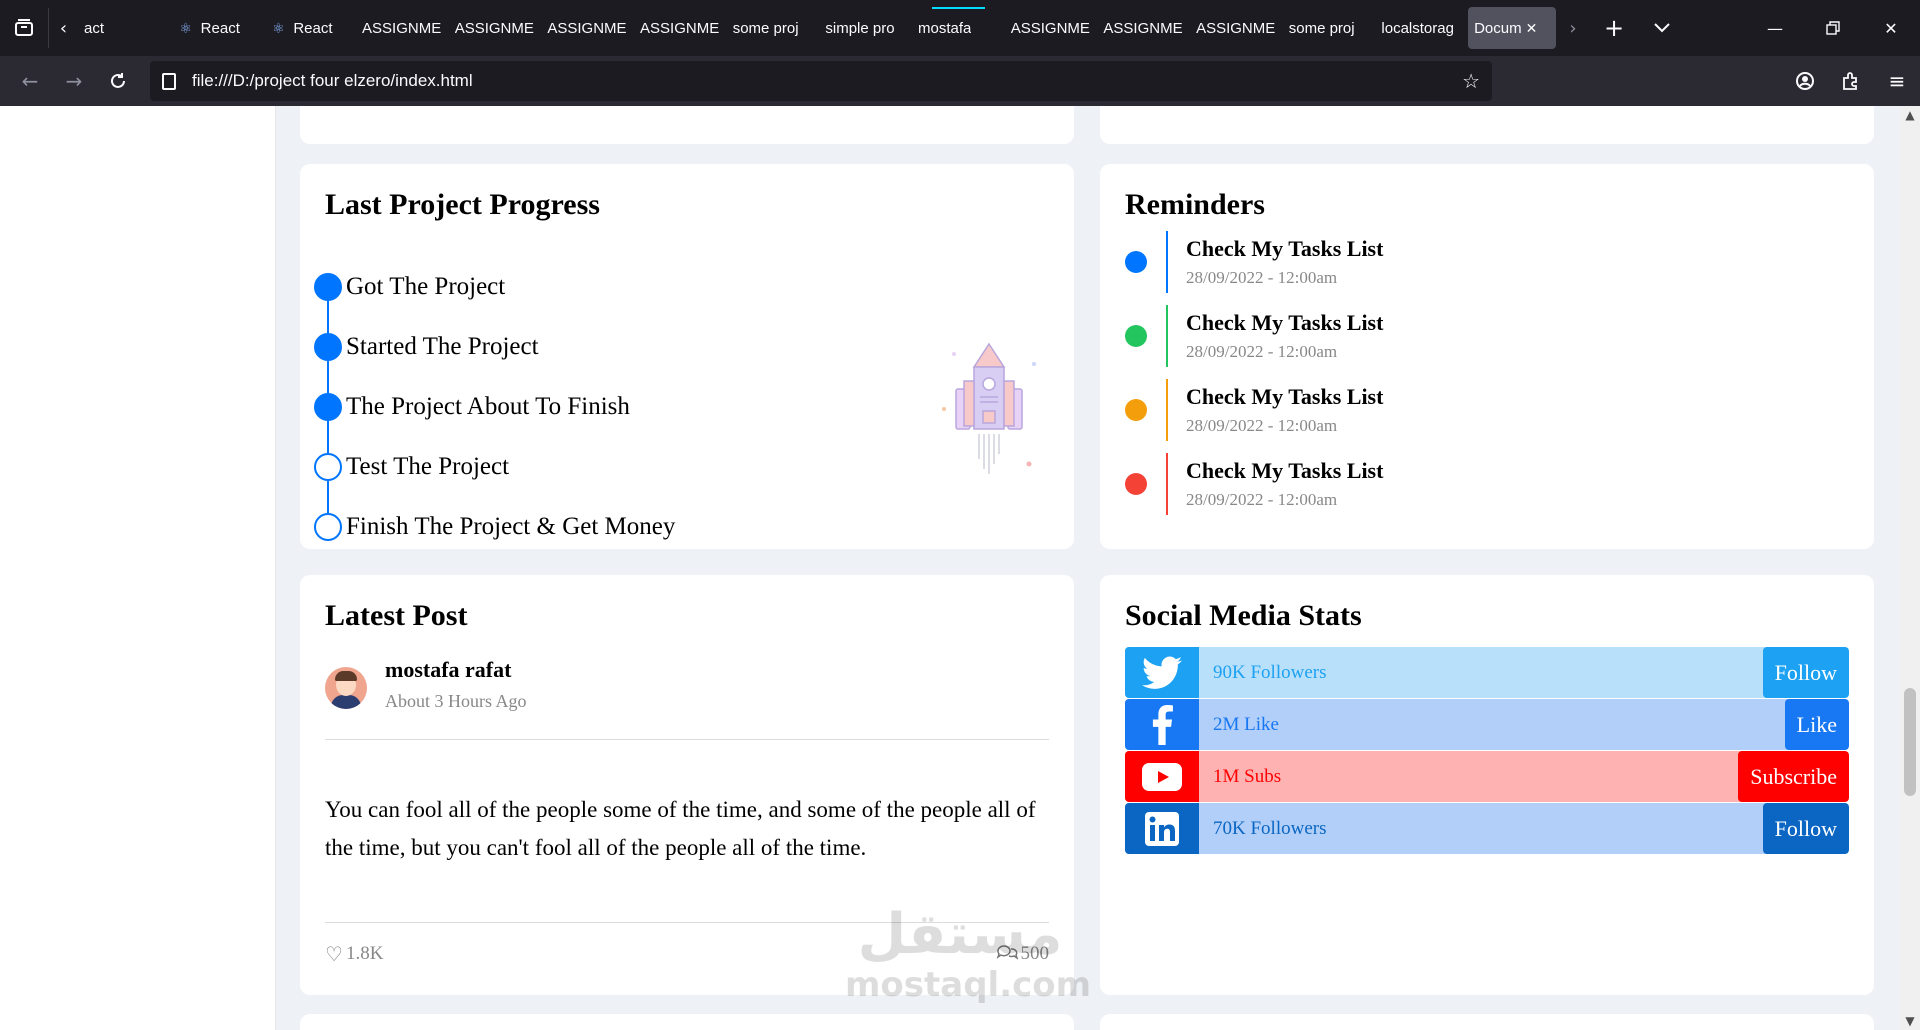 Image resolution: width=1920 pixels, height=1030 pixels. I want to click on browser-tab: localstorag, so click(1421, 28).